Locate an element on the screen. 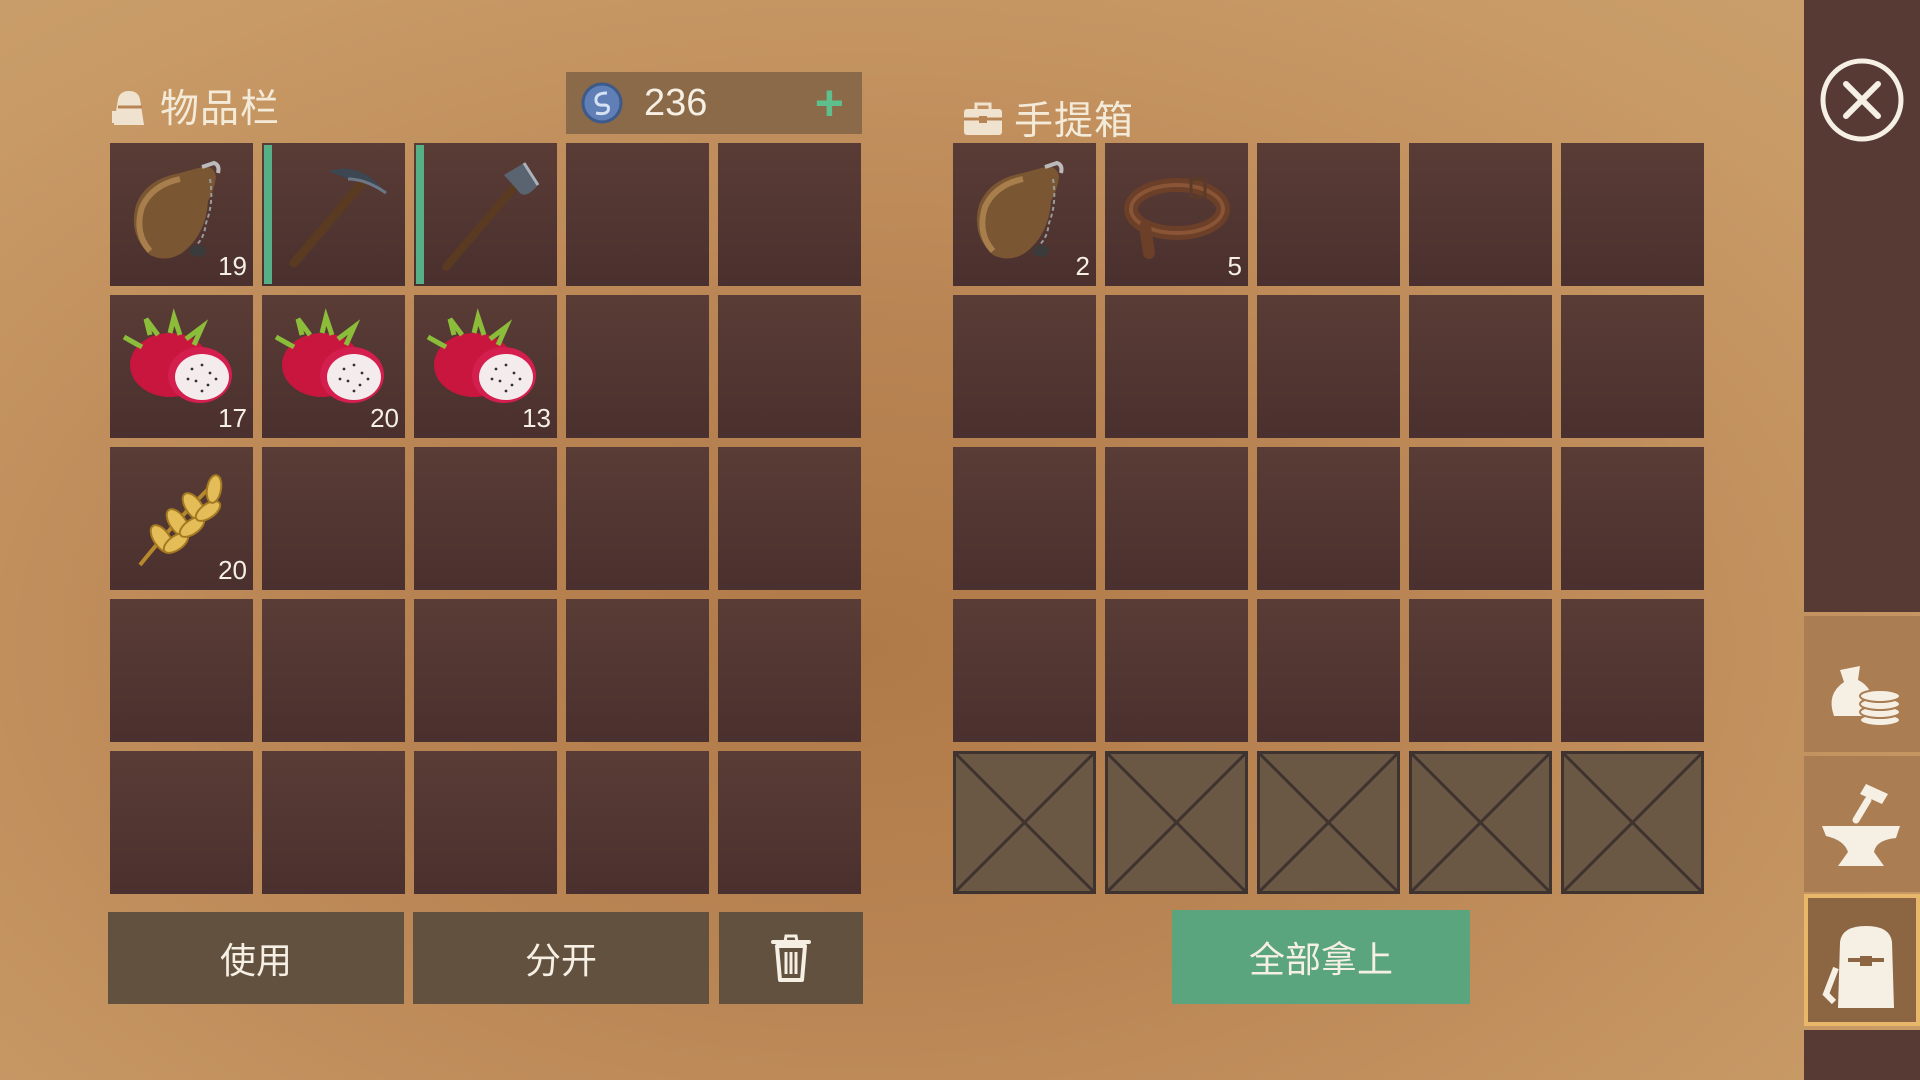 The width and height of the screenshot is (1920, 1080). coin-icon is located at coordinates (602, 103).